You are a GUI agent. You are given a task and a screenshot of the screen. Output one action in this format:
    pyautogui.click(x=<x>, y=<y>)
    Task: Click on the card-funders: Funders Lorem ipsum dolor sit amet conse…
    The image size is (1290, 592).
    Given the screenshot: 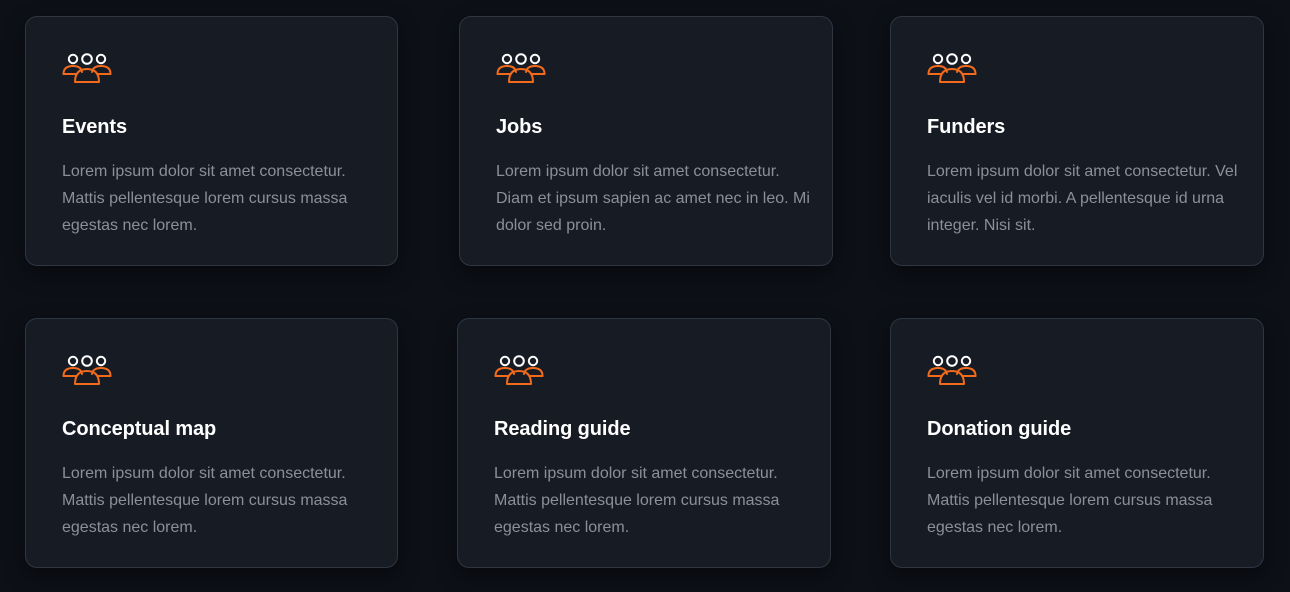 What is the action you would take?
    pyautogui.click(x=1077, y=141)
    